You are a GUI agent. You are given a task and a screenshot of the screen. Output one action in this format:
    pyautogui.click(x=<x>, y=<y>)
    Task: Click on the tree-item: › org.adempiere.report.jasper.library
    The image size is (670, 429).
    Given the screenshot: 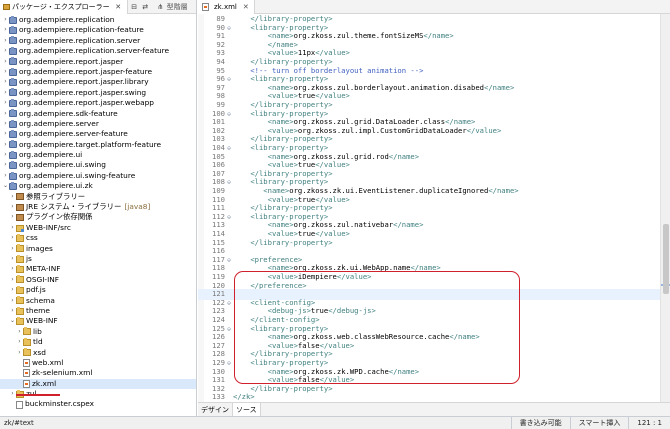 What is the action you would take?
    pyautogui.click(x=98, y=82)
    